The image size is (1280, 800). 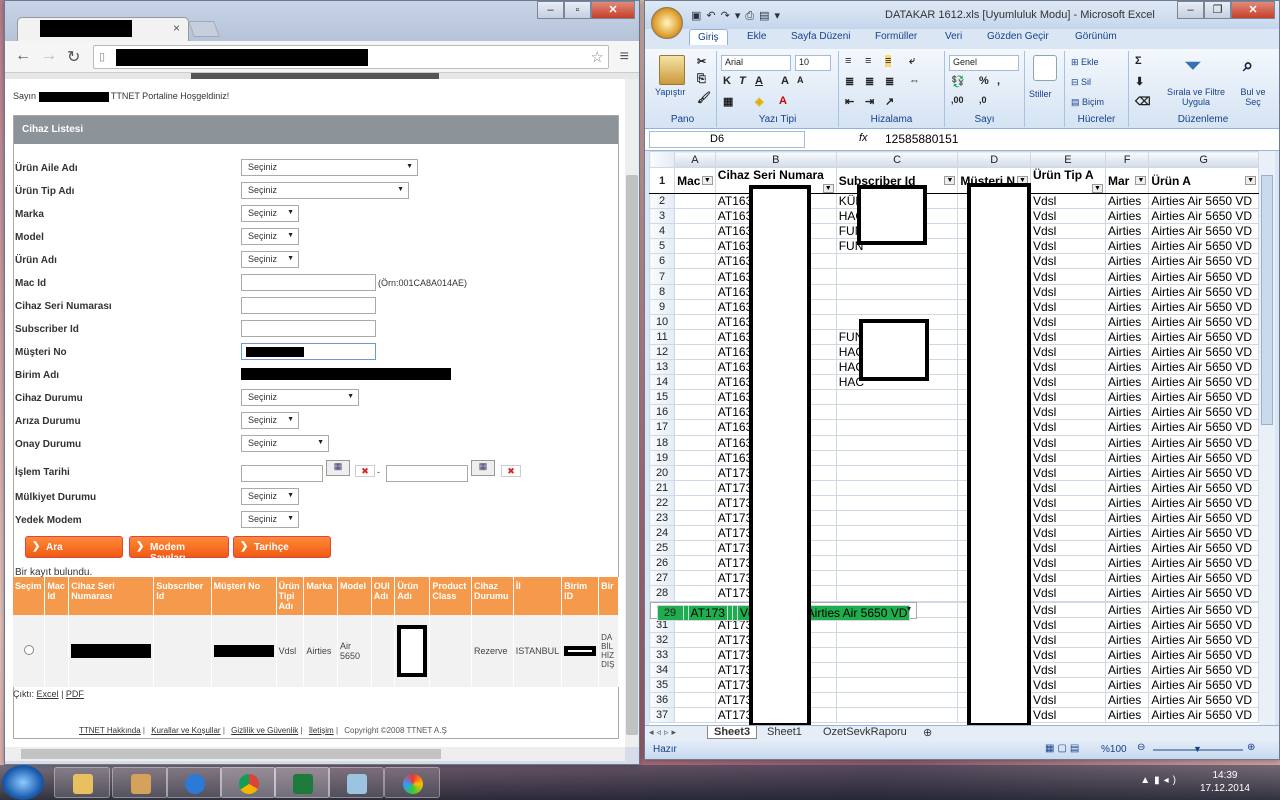 I want to click on row-header: 3, so click(x=662, y=216).